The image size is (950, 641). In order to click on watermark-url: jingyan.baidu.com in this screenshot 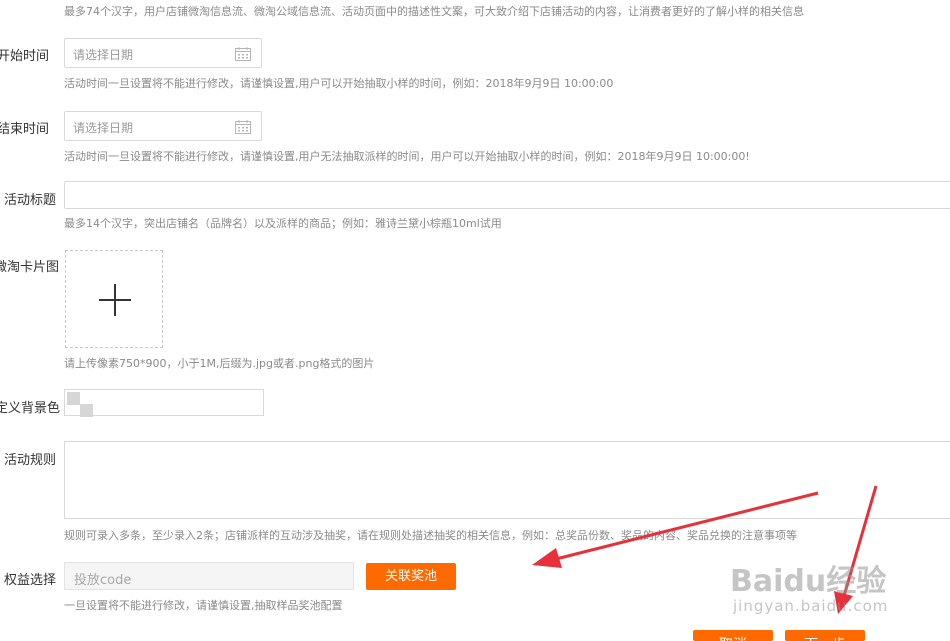, I will do `click(811, 606)`.